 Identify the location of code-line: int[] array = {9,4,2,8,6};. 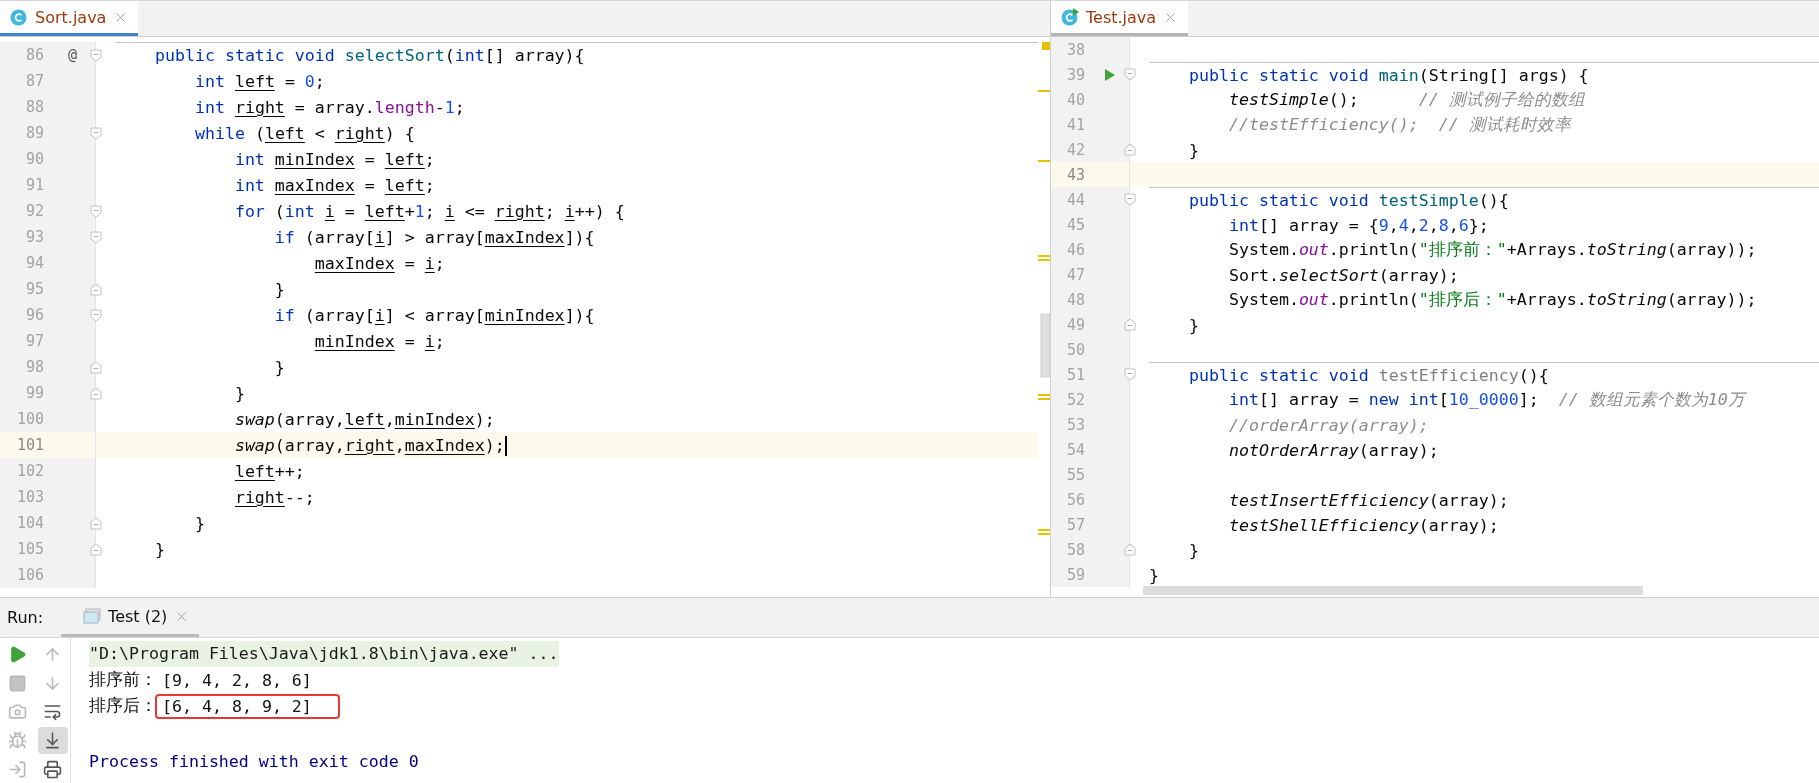
(1358, 225).